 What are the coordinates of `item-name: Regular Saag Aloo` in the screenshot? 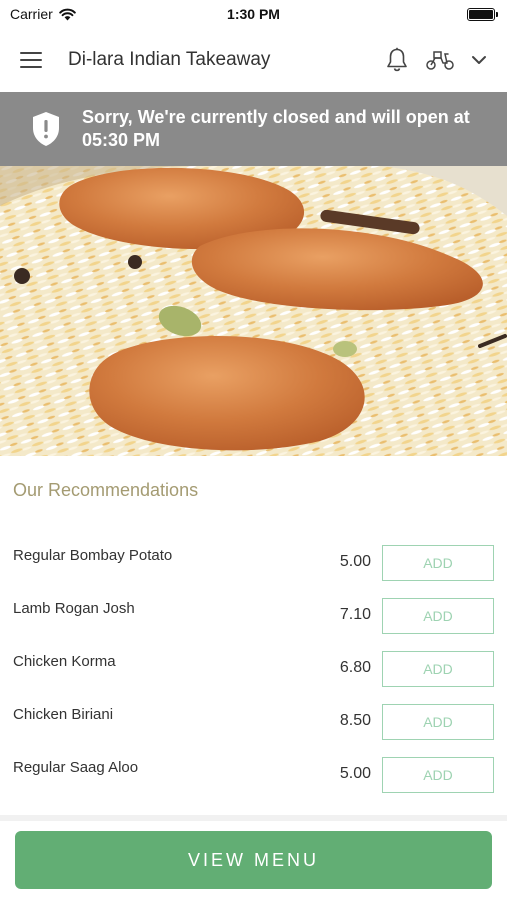 It's located at (76, 767).